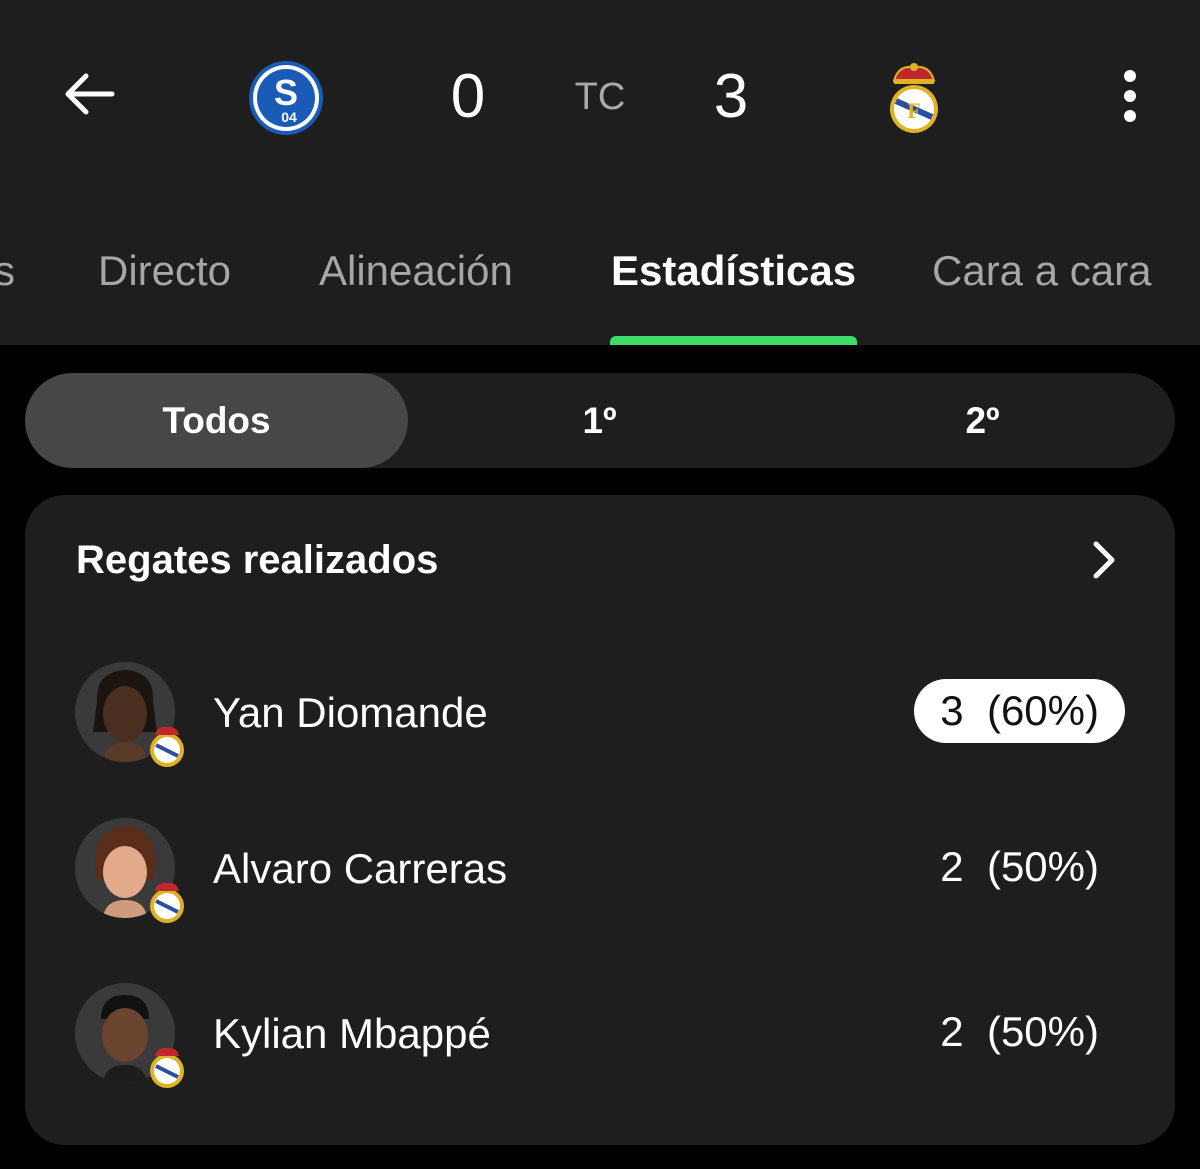 The height and width of the screenshot is (1169, 1200). Describe the element at coordinates (913, 110) in the screenshot. I see `svg-text: F` at that location.